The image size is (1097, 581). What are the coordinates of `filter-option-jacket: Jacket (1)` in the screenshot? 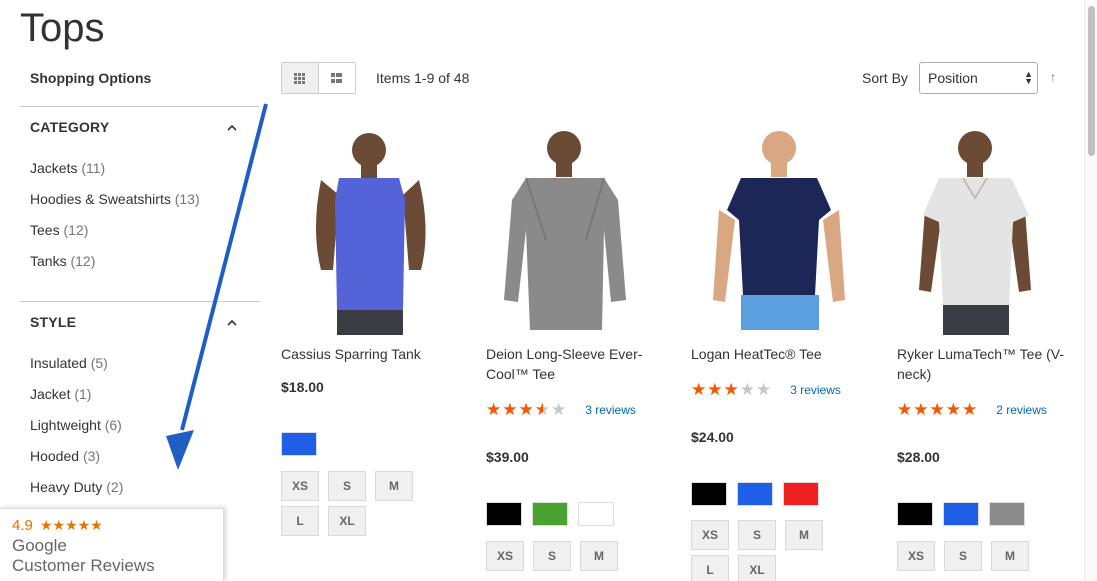 It's located at (60, 394).